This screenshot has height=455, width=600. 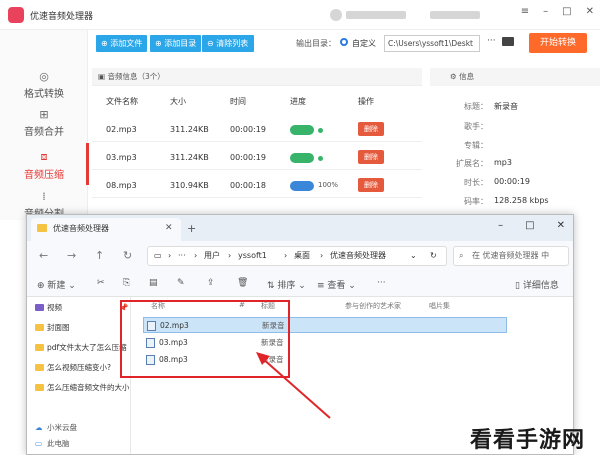 What do you see at coordinates (16, 15) in the screenshot?
I see `music-app-icon` at bounding box center [16, 15].